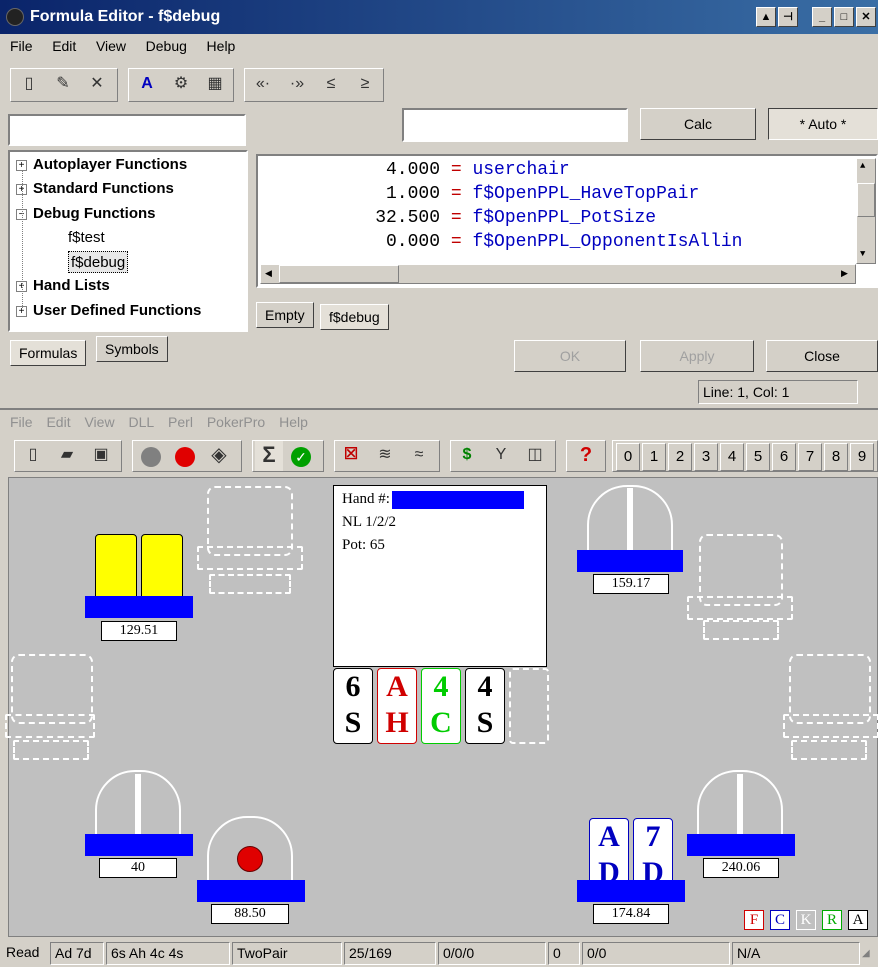 The height and width of the screenshot is (967, 878). What do you see at coordinates (297, 85) in the screenshot?
I see `indent-icon: ·»` at bounding box center [297, 85].